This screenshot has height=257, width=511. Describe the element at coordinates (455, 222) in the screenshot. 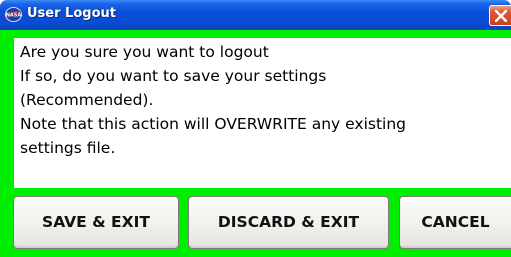

I see `cancel-button: CANCEL` at that location.